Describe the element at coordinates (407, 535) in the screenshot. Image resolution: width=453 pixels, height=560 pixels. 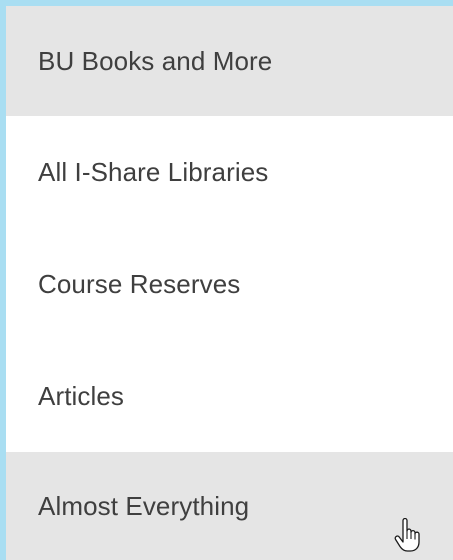
I see `hand-pointer-icon` at that location.